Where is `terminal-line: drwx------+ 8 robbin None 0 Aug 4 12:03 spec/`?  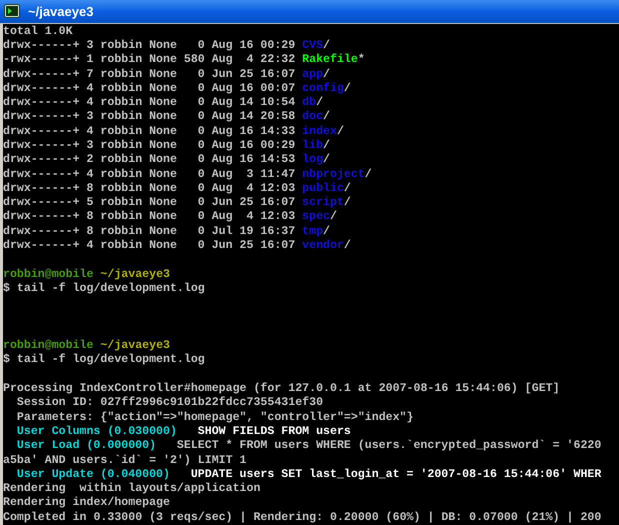
terminal-line: drwx------+ 8 robbin None 0 Aug 4 12:03 spec/ is located at coordinates (170, 217).